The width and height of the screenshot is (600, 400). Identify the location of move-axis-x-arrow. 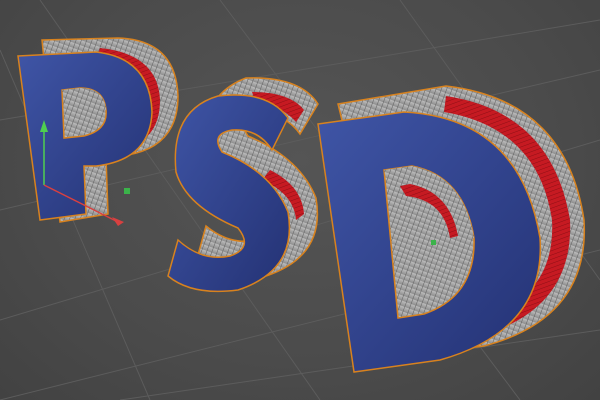
(118, 221).